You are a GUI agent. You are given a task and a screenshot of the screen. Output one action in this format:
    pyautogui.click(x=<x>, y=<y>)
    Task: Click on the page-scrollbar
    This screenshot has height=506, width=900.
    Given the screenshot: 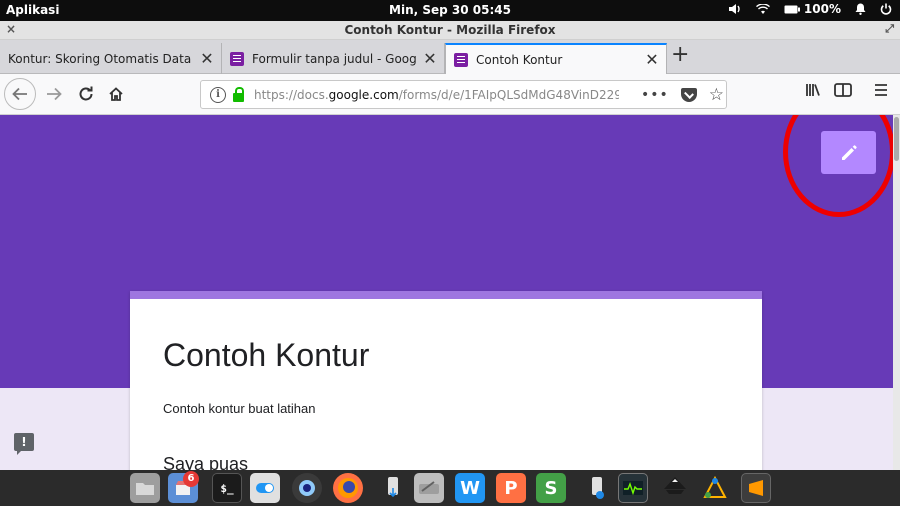 What is the action you would take?
    pyautogui.click(x=896, y=292)
    